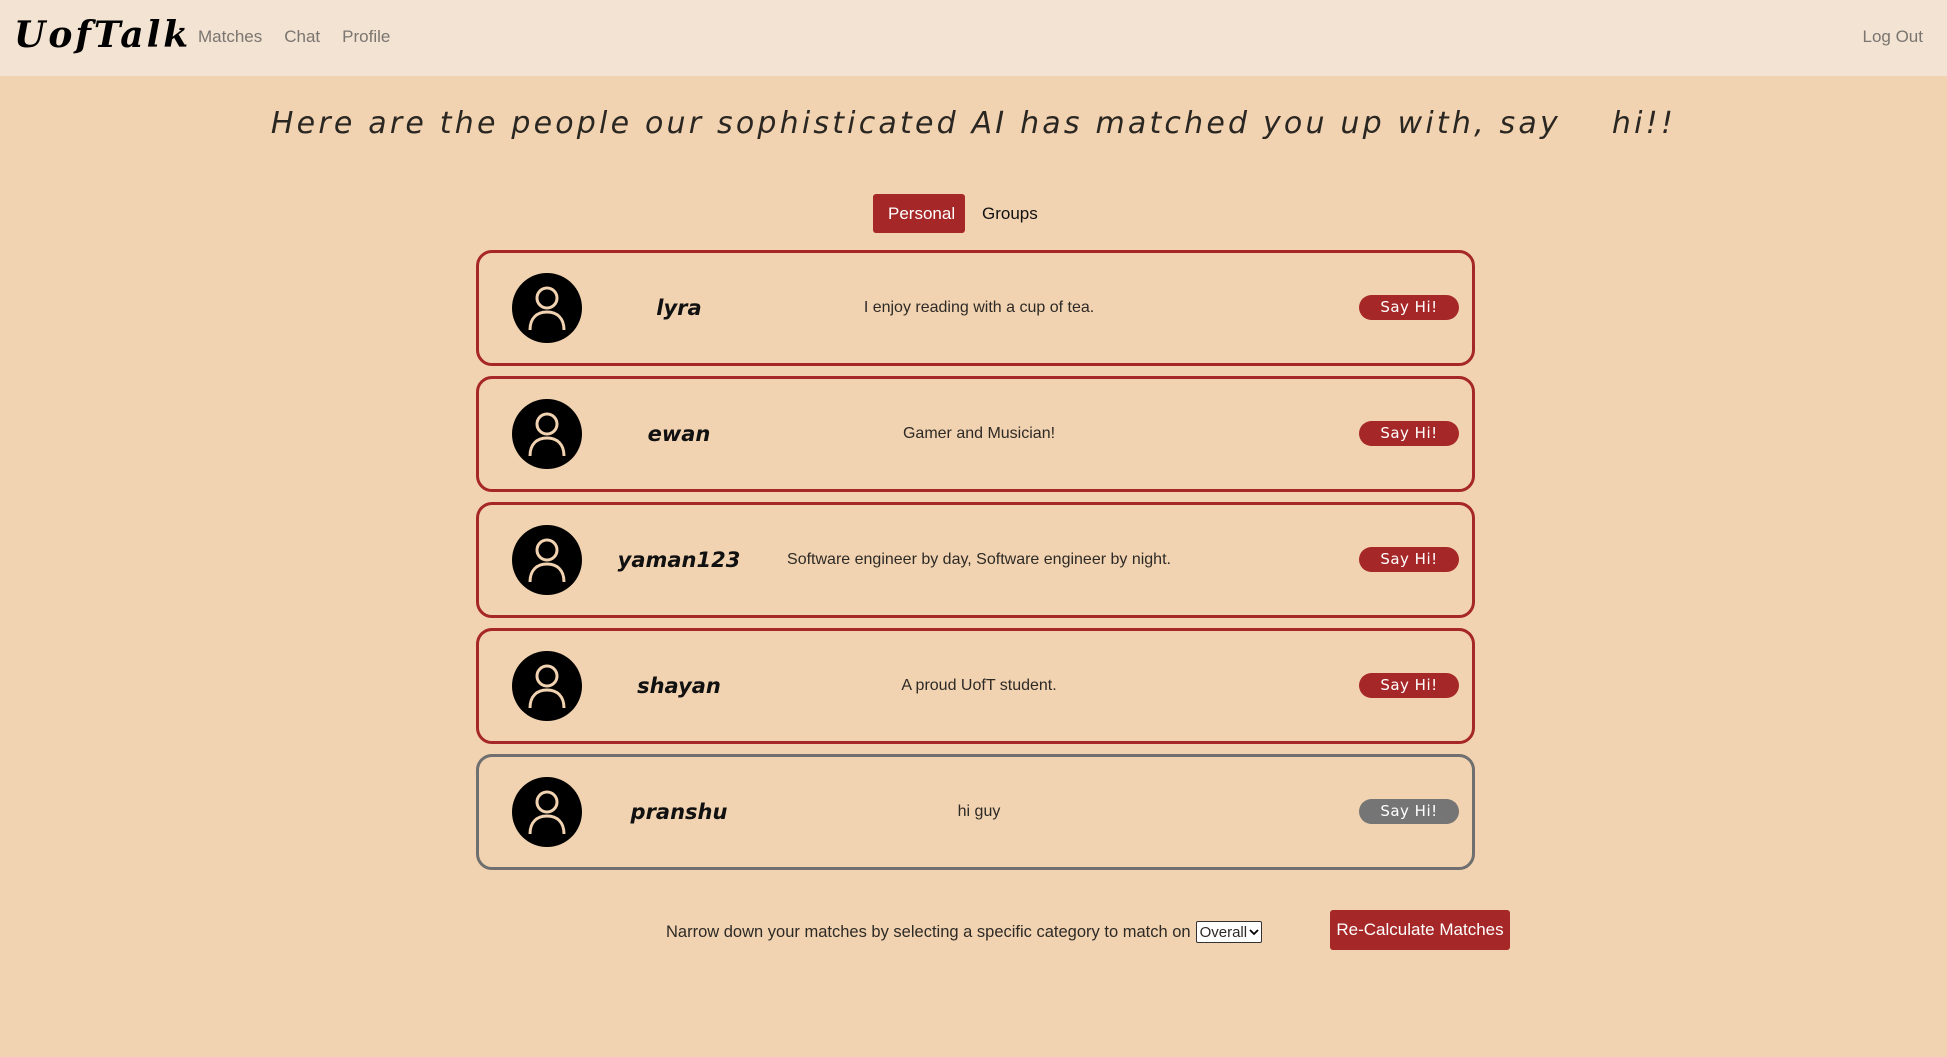 This screenshot has height=1057, width=1947. I want to click on chevron-down-icon, so click(1254, 932).